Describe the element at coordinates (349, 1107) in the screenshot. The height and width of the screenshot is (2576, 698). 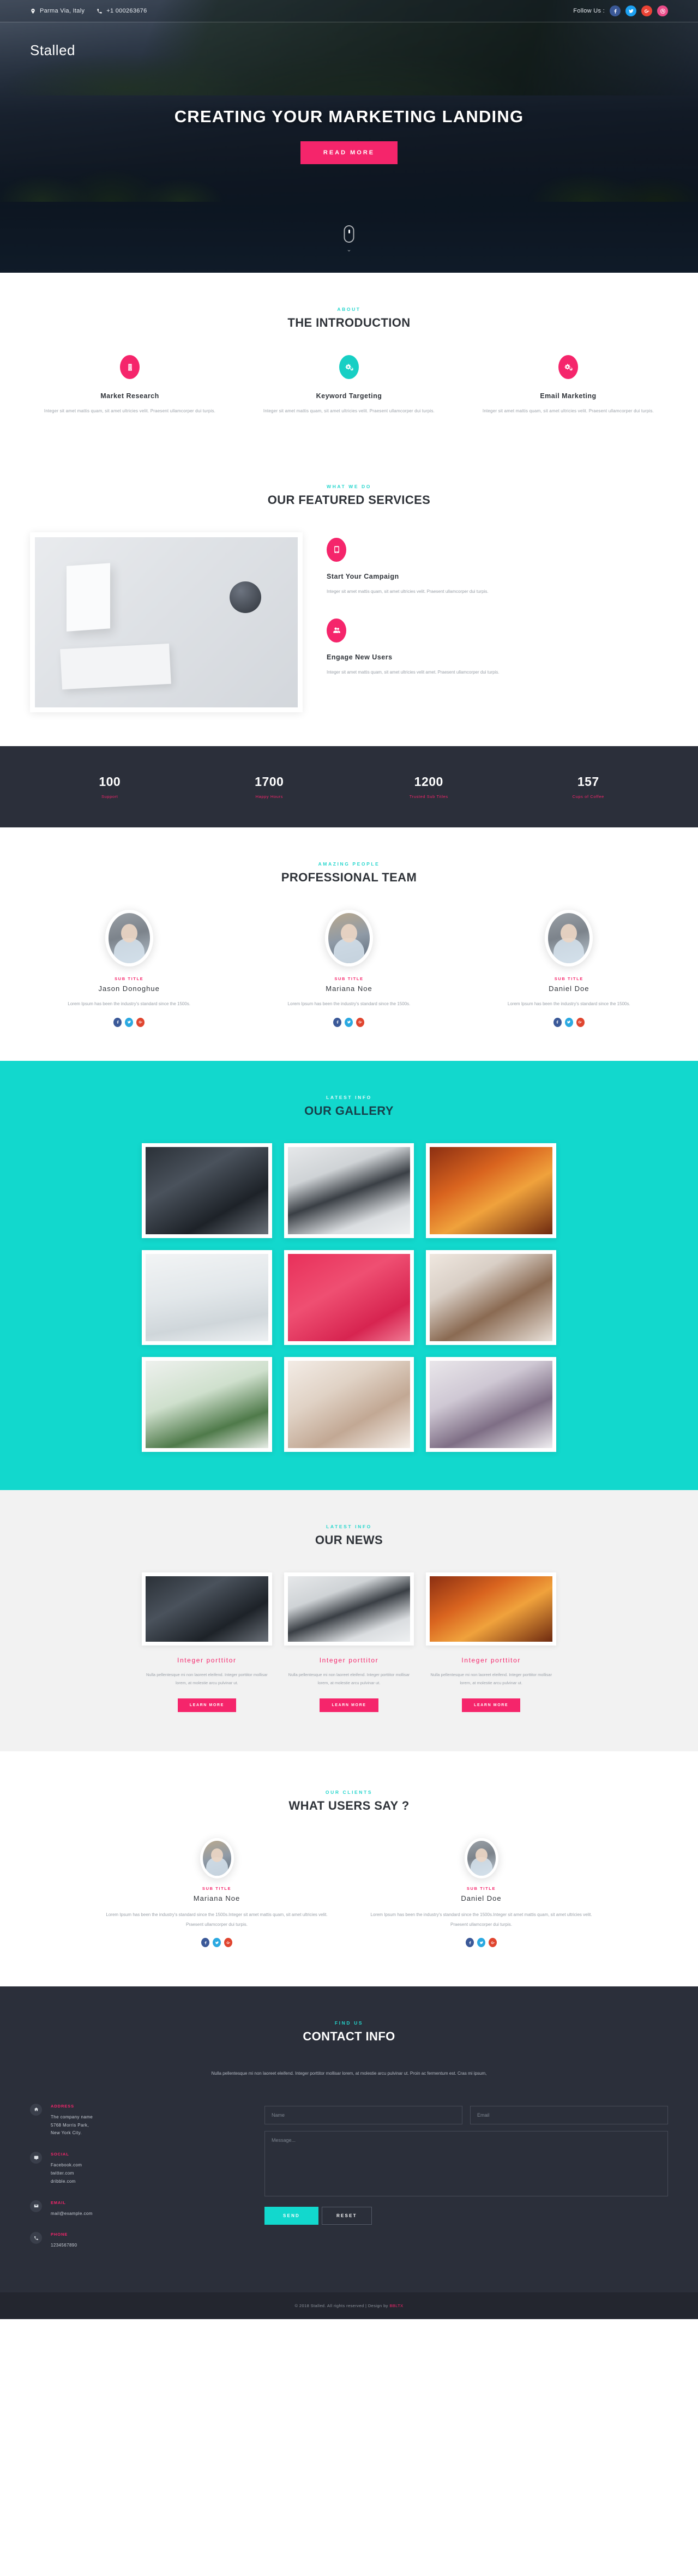
I see `gallery-heading: LATEST INFO OUR GALLERY` at that location.